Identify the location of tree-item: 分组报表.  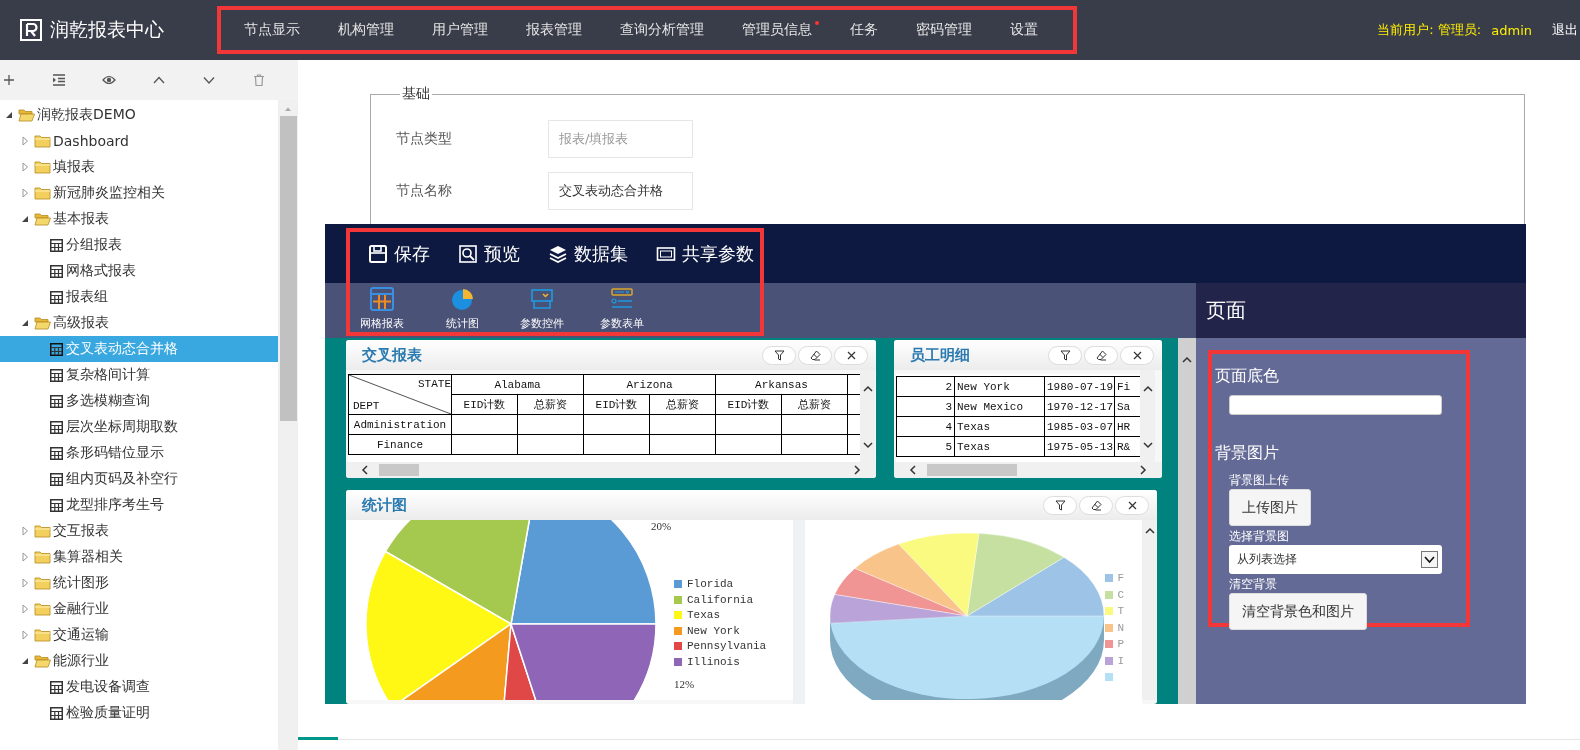
(139, 245).